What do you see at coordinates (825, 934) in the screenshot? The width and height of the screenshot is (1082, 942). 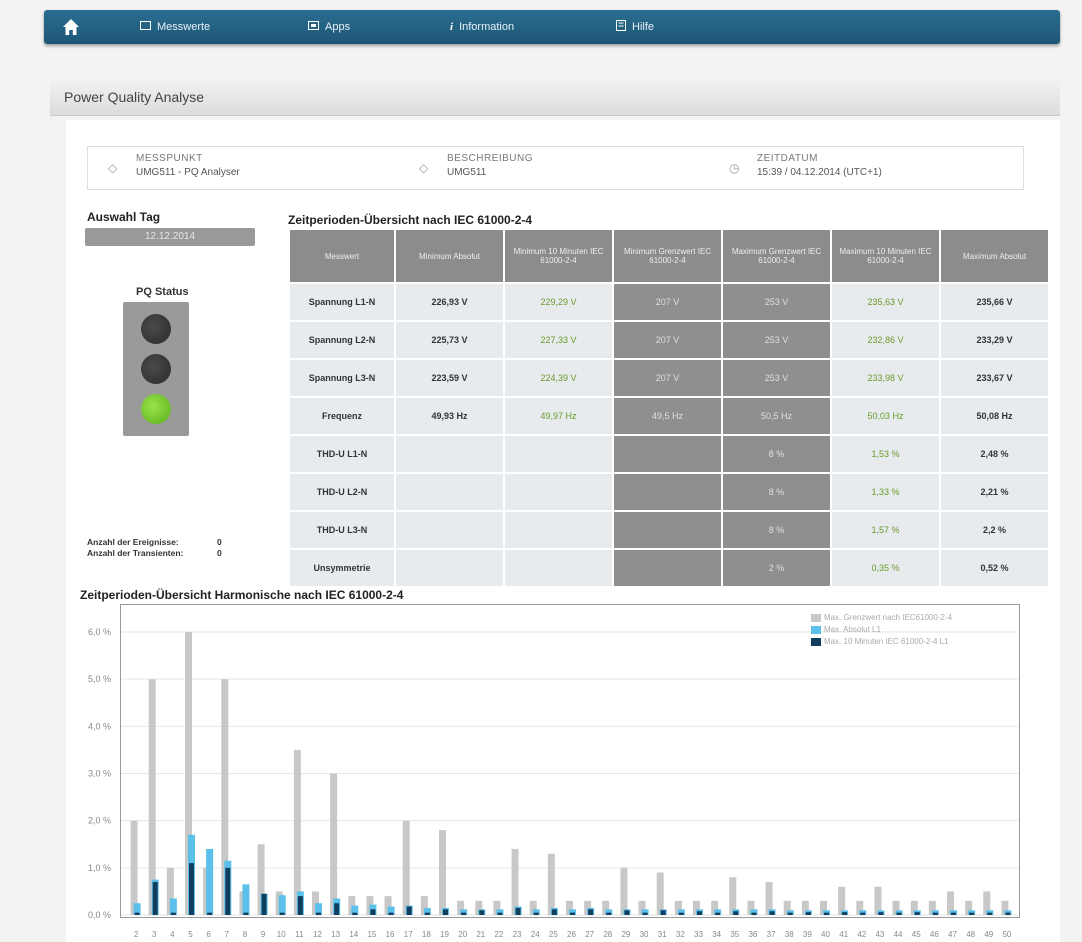 I see `x-tick-label: 40` at bounding box center [825, 934].